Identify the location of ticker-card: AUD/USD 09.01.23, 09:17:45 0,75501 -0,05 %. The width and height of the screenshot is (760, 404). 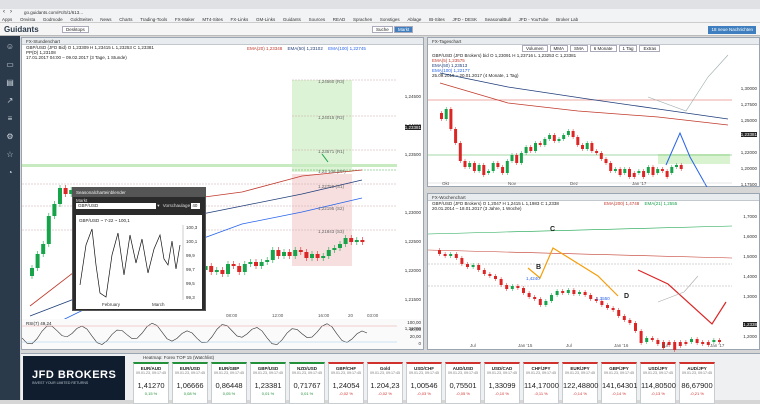
(463, 383).